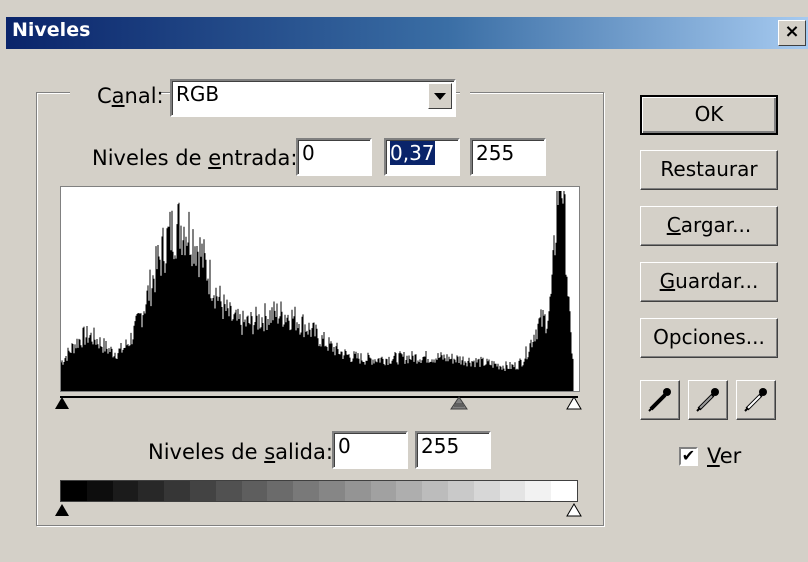  Describe the element at coordinates (440, 96) in the screenshot. I see `chevron-down-icon` at that location.